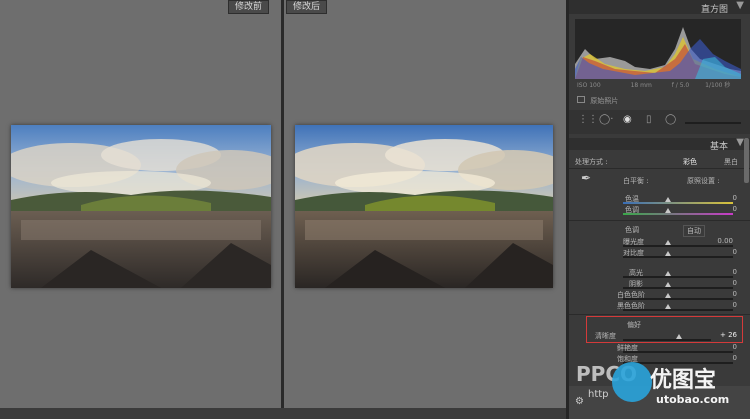 This screenshot has height=419, width=750. What do you see at coordinates (581, 99) in the screenshot?
I see `checkbox-icon` at bounding box center [581, 99].